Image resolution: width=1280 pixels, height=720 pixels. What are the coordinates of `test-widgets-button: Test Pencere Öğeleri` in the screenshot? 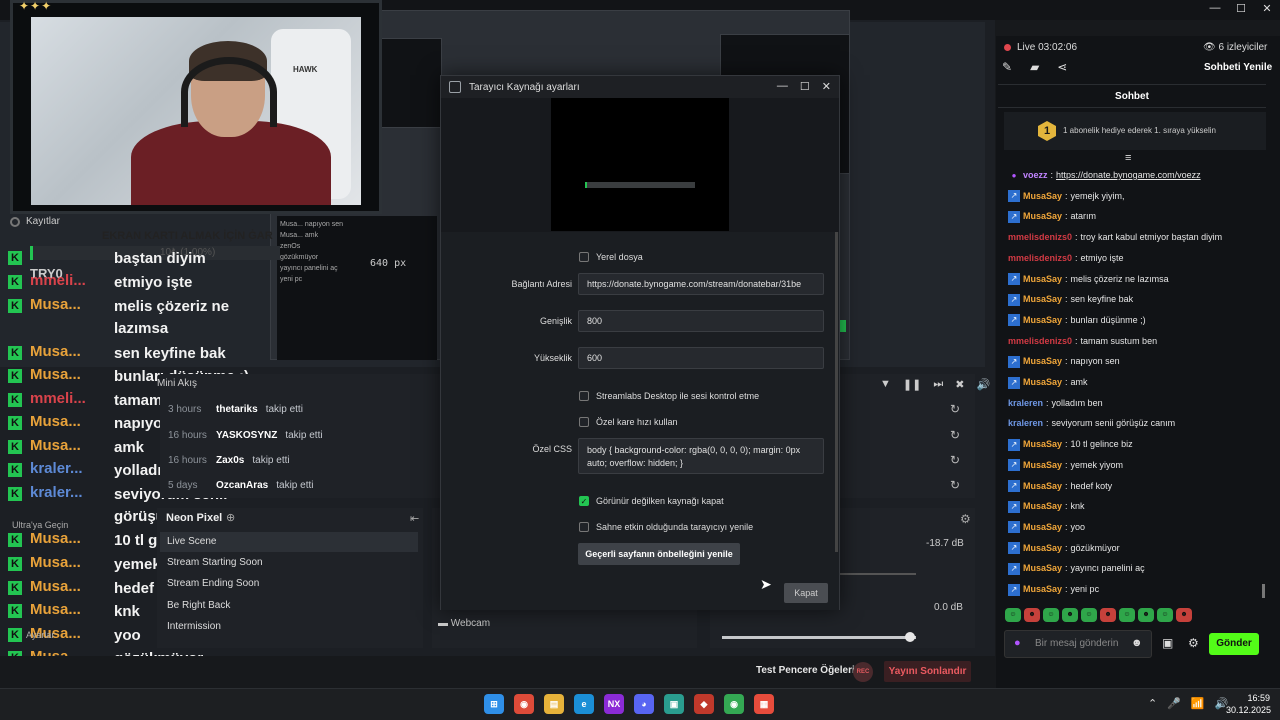 It's located at (805, 670).